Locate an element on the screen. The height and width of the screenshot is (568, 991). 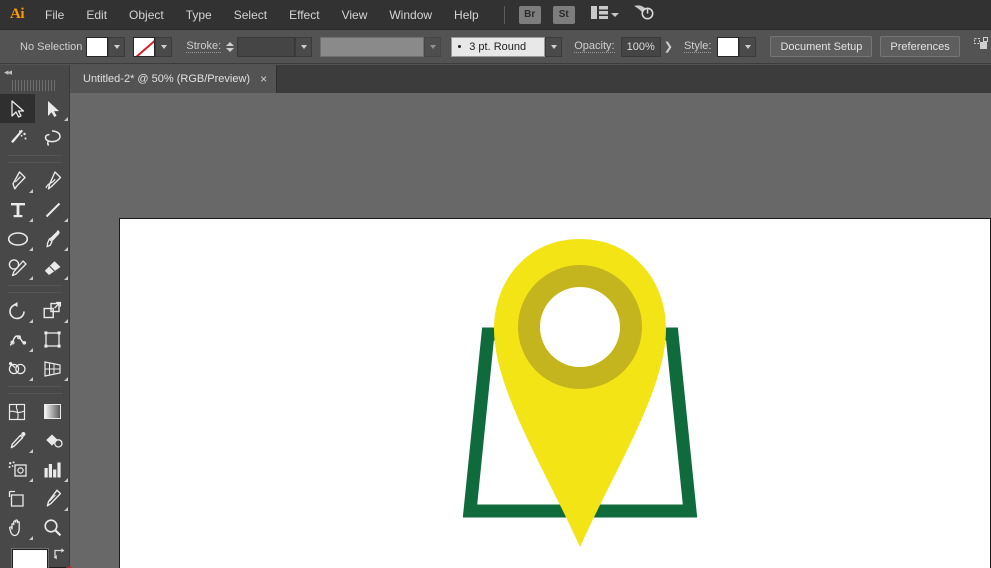
tools-panel-header: ◂◂ is located at coordinates (34, 72).